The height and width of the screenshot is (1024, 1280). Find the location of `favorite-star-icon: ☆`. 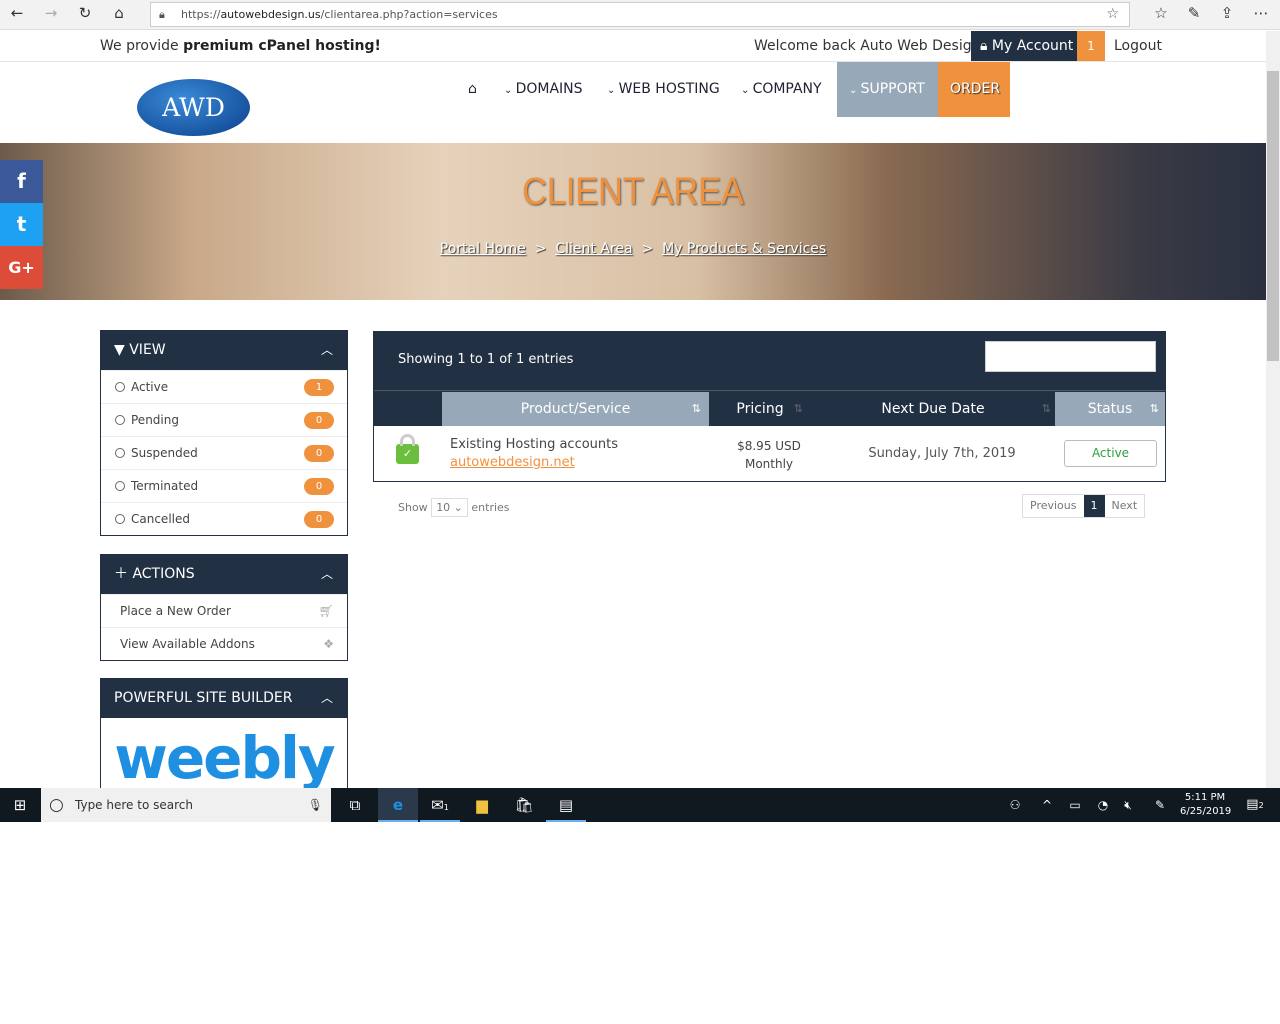

favorite-star-icon: ☆ is located at coordinates (1112, 14).